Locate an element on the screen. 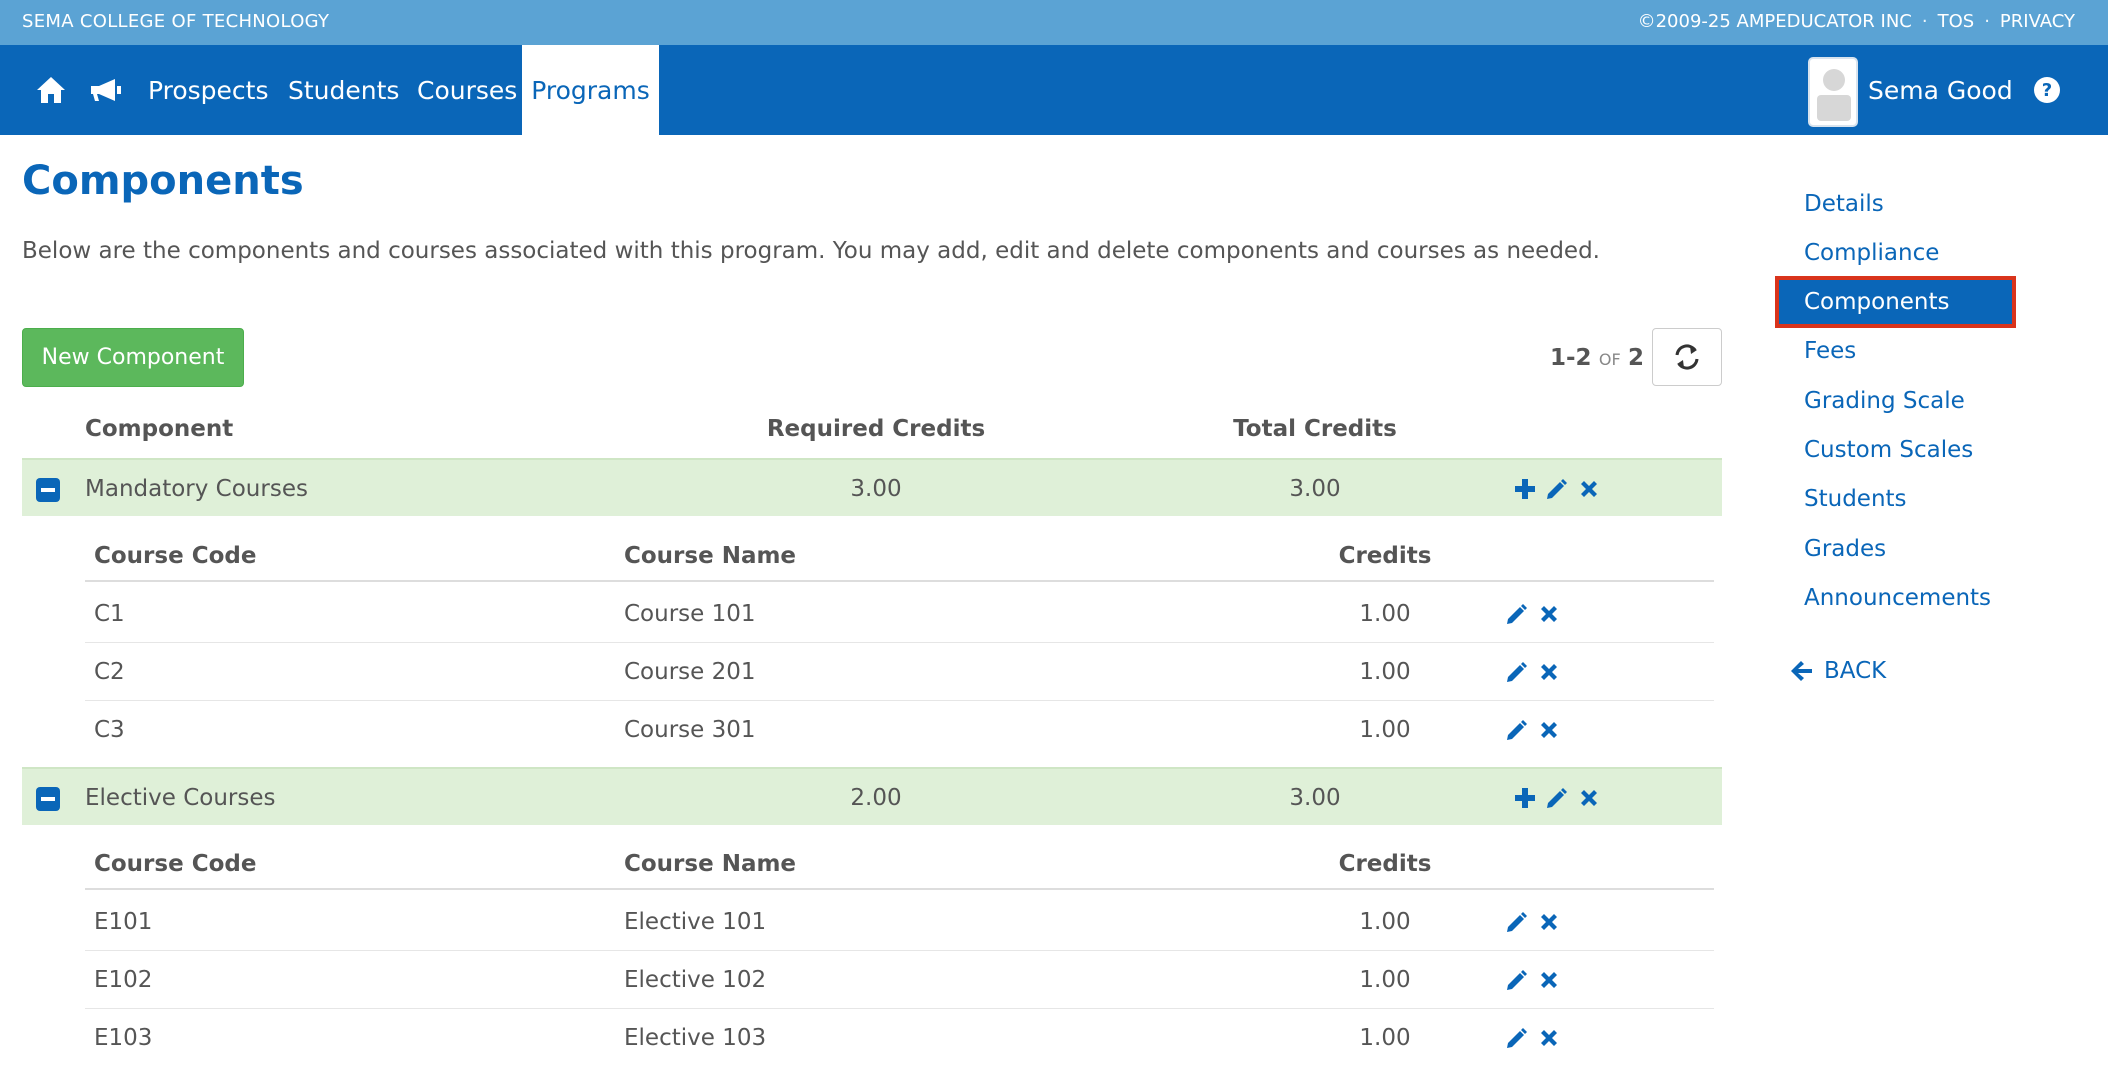 This screenshot has width=2108, height=1070. course-code: C1 is located at coordinates (109, 614).